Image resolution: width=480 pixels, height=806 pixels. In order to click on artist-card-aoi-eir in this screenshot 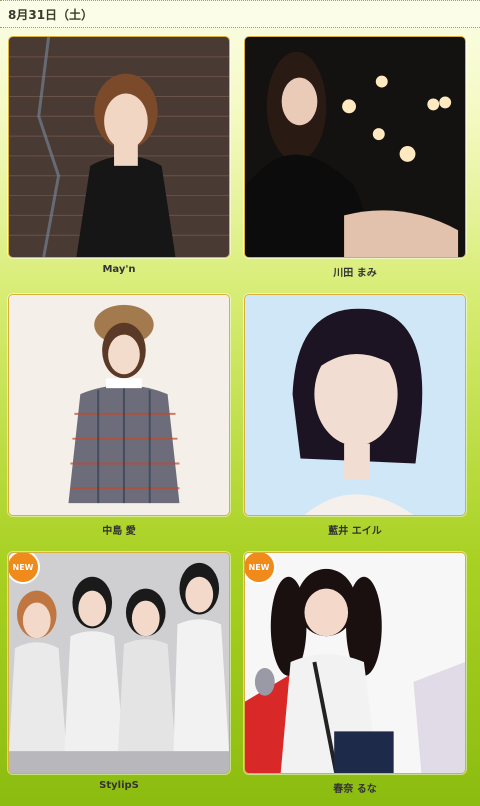, I will do `click(355, 405)`.